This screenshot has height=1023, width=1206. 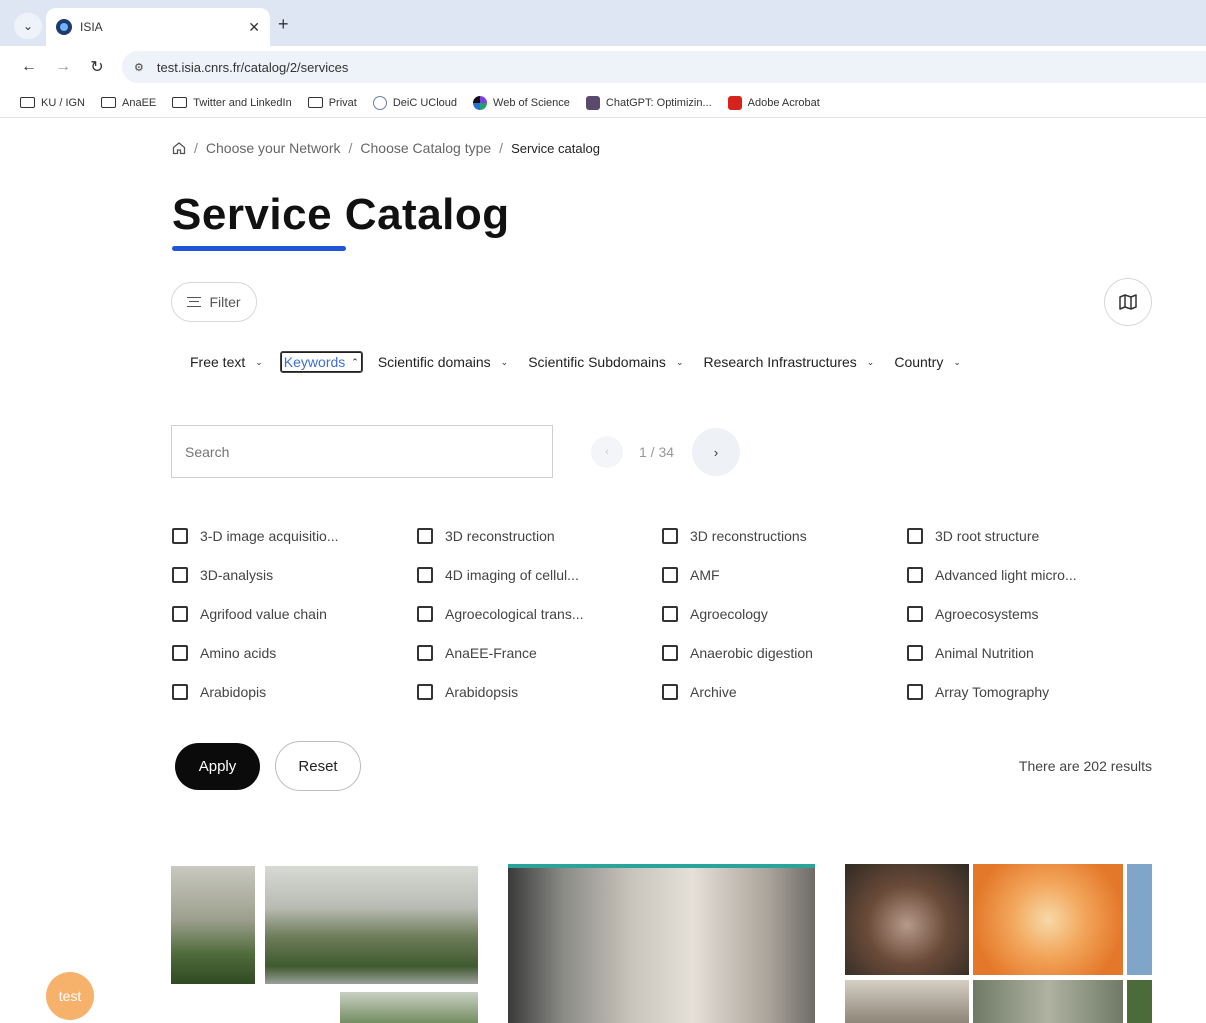 What do you see at coordinates (355, 361) in the screenshot?
I see `chevron-up-icon: ⌃` at bounding box center [355, 361].